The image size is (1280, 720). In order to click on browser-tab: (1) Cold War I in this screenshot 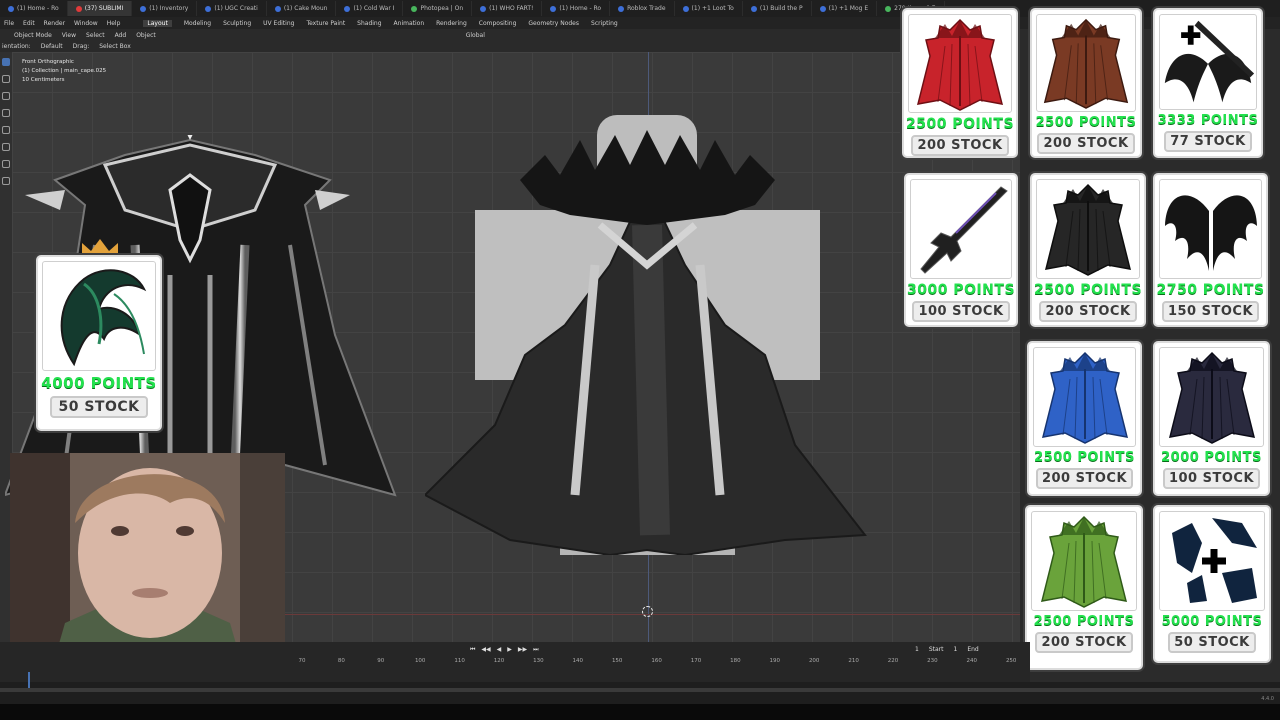, I will do `click(370, 8)`.